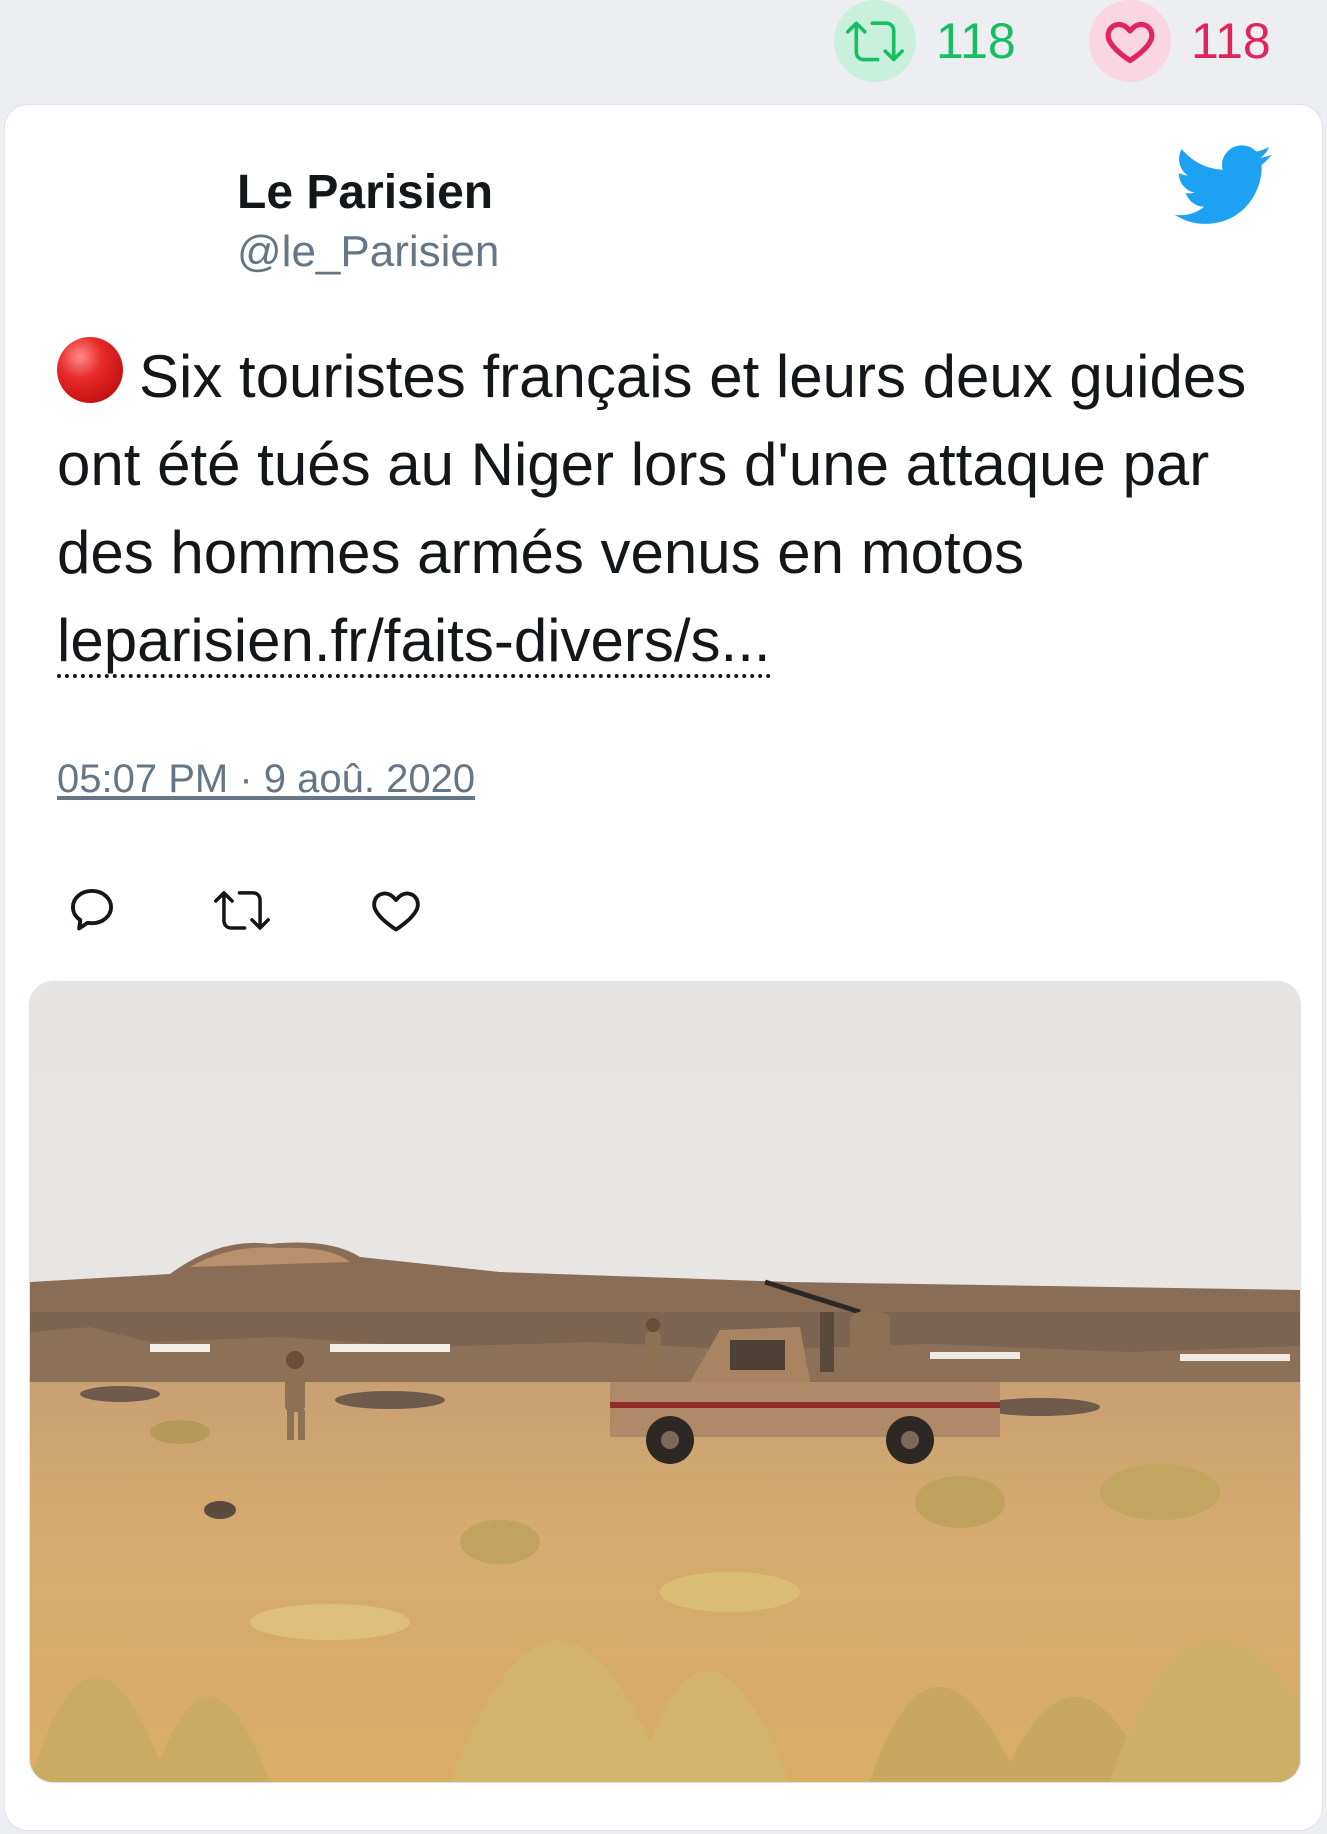 The height and width of the screenshot is (1834, 1327). What do you see at coordinates (365, 192) in the screenshot?
I see `author-name: Le Parisien` at bounding box center [365, 192].